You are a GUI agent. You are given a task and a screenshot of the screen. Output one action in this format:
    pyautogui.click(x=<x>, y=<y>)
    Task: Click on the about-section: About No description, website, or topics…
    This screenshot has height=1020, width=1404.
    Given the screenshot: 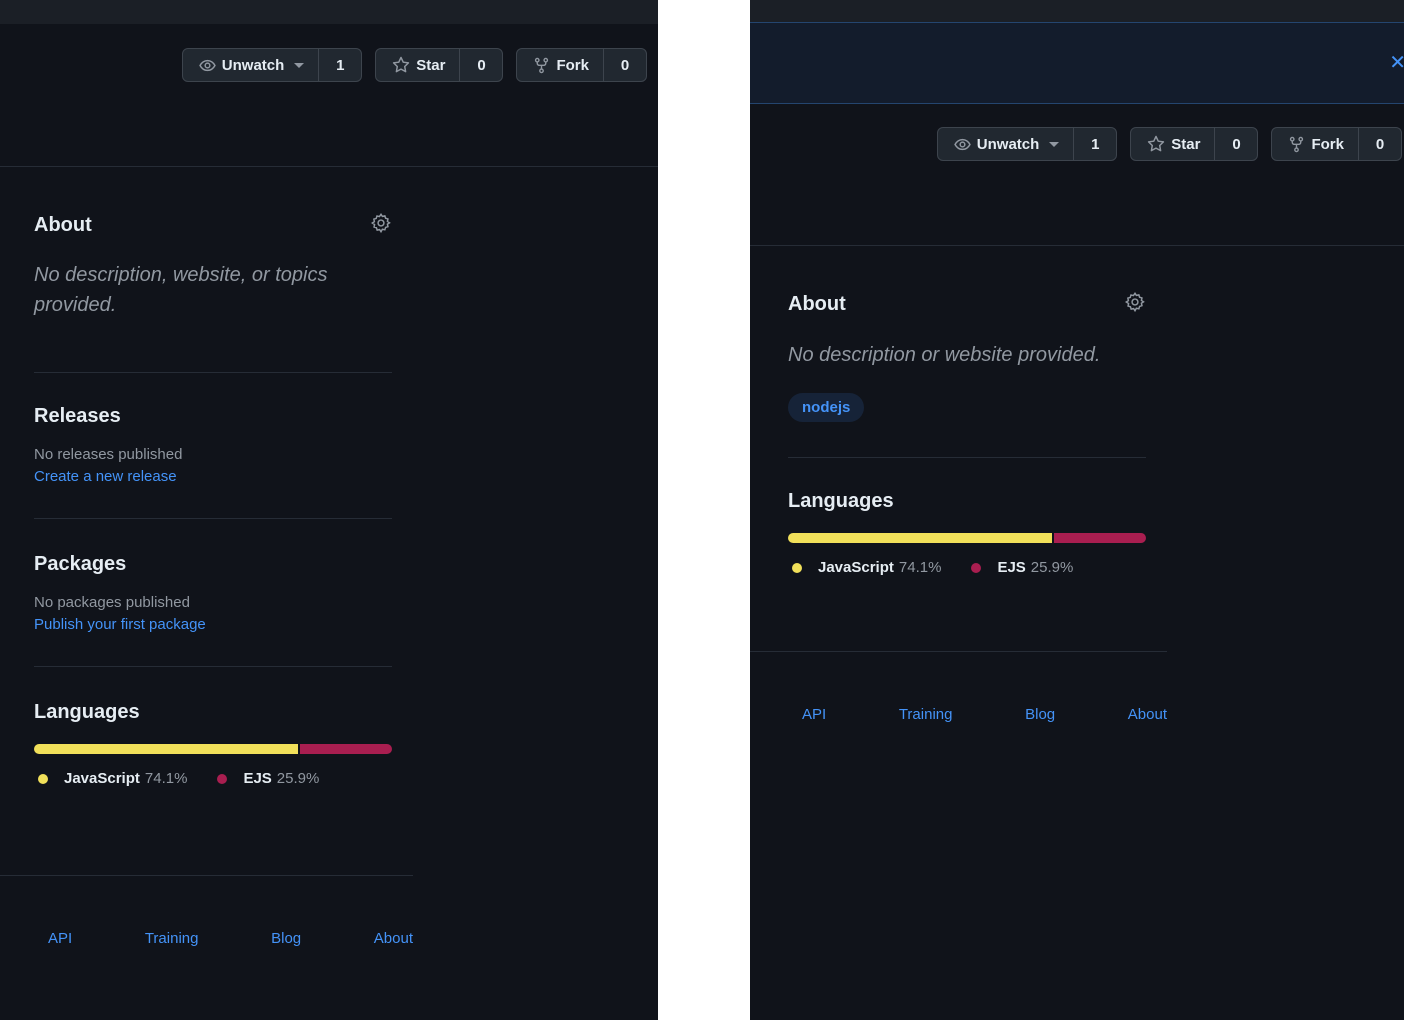 What is the action you would take?
    pyautogui.click(x=213, y=265)
    